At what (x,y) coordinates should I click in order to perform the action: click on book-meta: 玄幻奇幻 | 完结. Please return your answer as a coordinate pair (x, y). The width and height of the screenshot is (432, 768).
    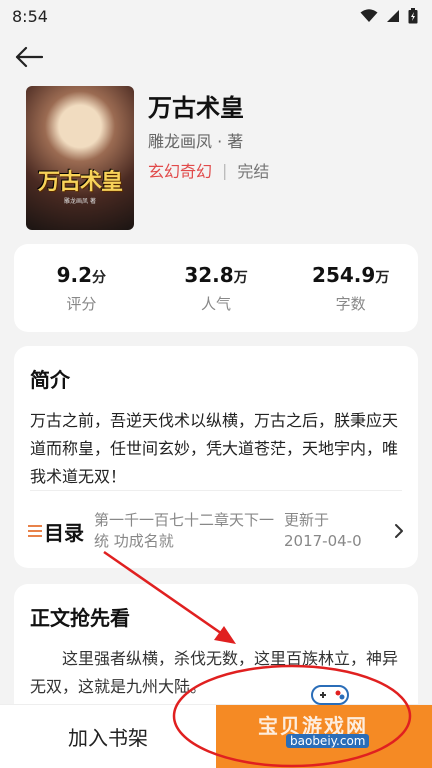
    Looking at the image, I should click on (208, 170).